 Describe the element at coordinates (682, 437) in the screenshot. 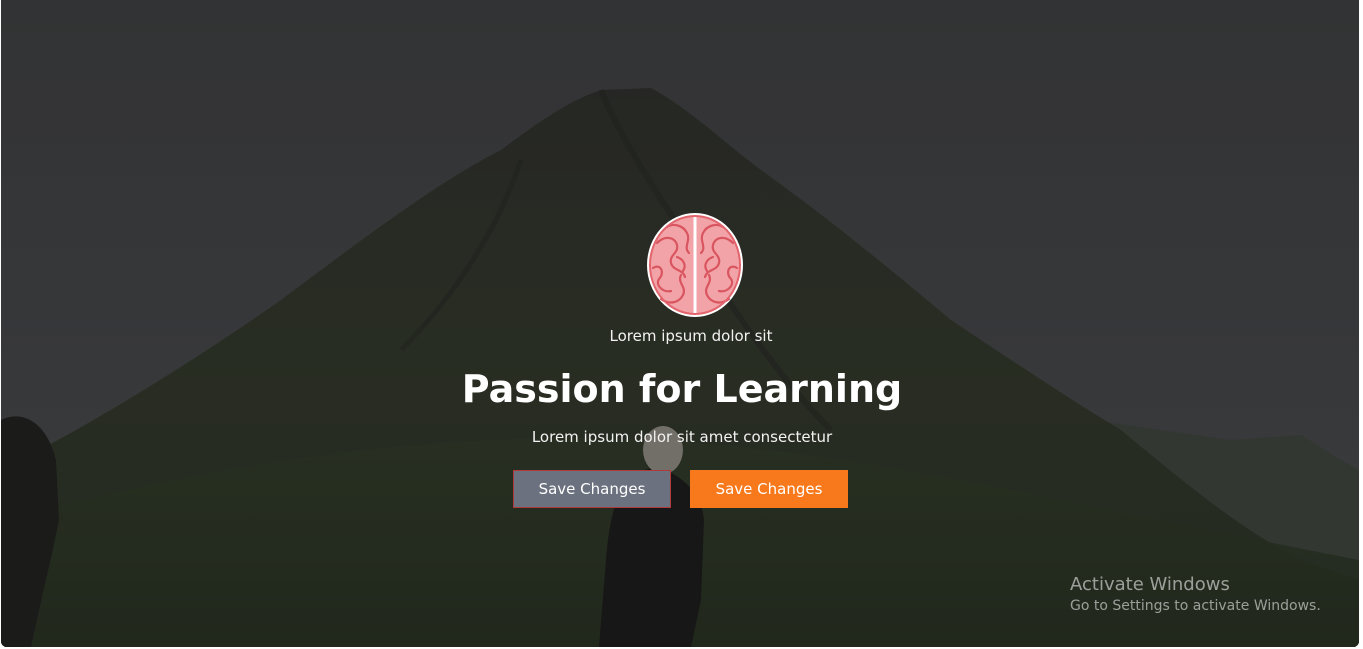

I see `hero-subtitle: Lorem ipsum dolor sit amet consectetur` at that location.